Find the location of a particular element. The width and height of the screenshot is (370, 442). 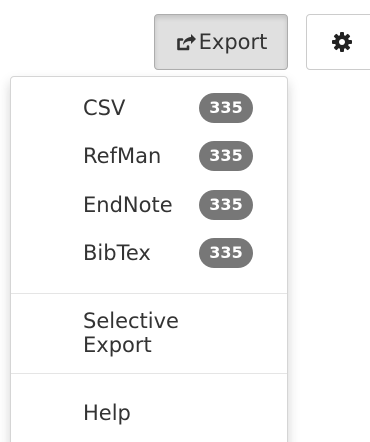

settings-button is located at coordinates (338, 42).